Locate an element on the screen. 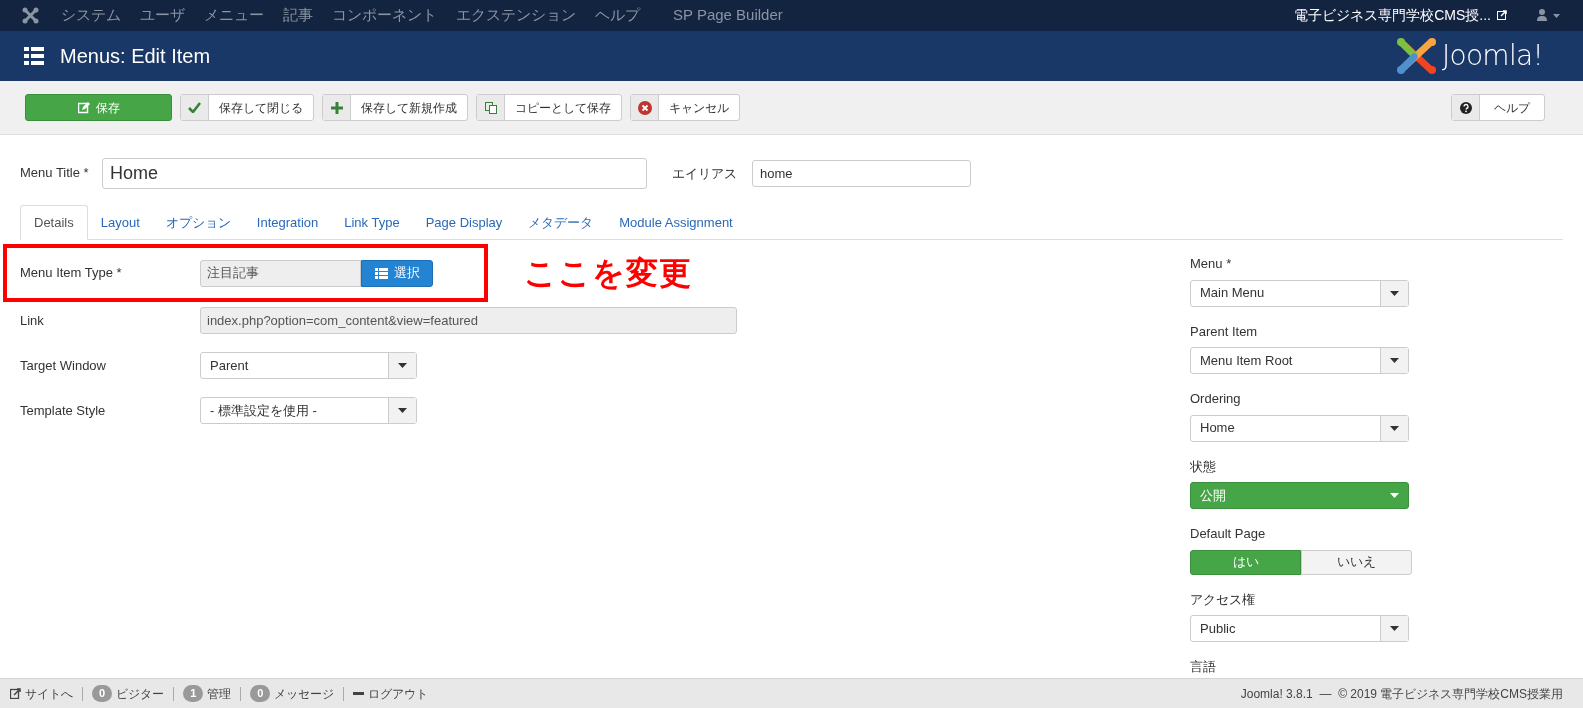 This screenshot has height=708, width=1583. count-badge: 1 is located at coordinates (193, 693).